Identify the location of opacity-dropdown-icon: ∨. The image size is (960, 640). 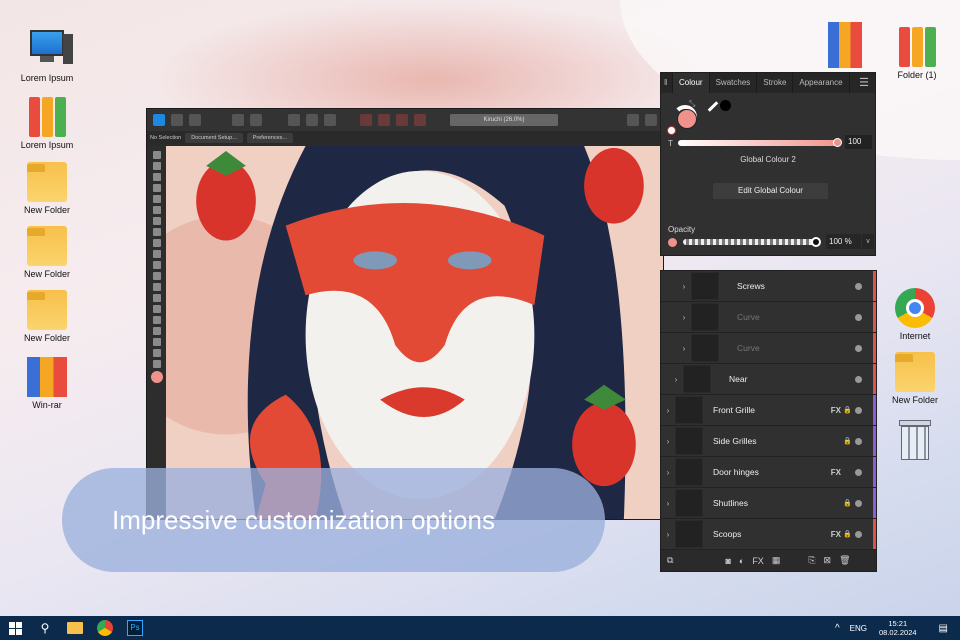
(868, 241).